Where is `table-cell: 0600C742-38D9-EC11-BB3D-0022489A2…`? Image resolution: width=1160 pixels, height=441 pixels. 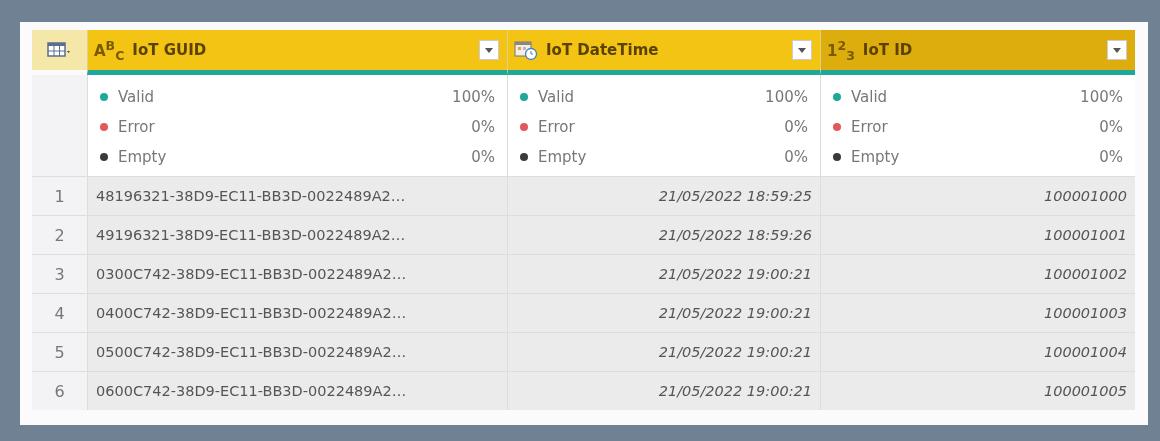
table-cell: 0600C742-38D9-EC11-BB3D-0022489A2… is located at coordinates (297, 390).